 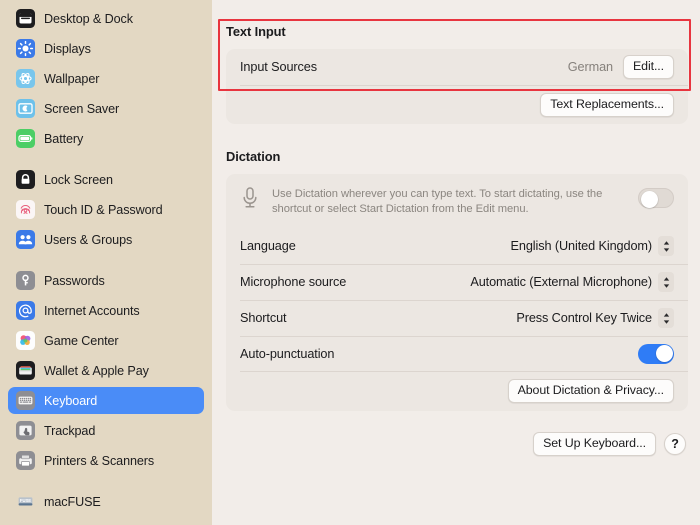 I want to click on sidebar-item-label: Lock Screen, so click(x=78, y=179).